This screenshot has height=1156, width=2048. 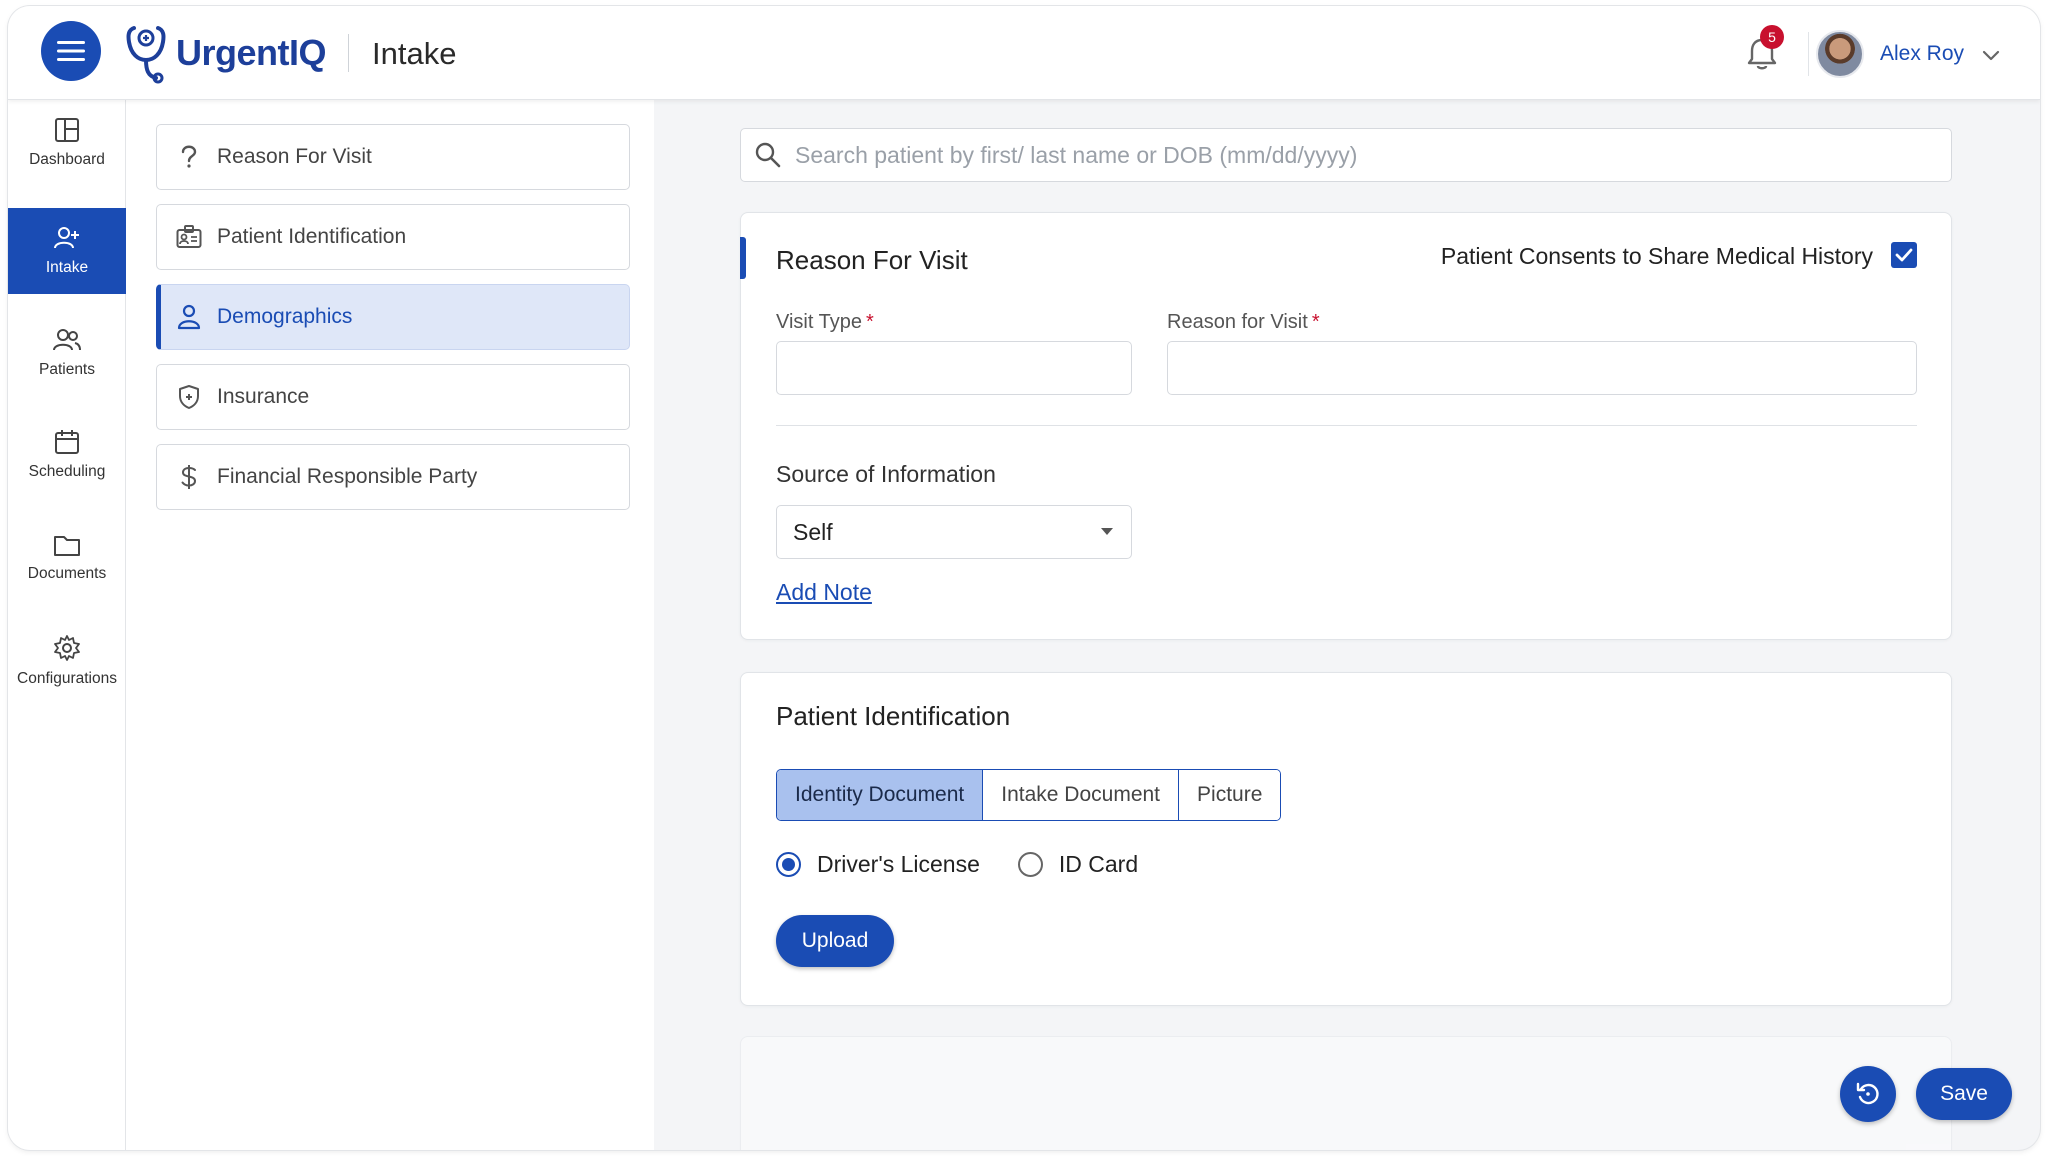 I want to click on visit-type-input, so click(x=954, y=368).